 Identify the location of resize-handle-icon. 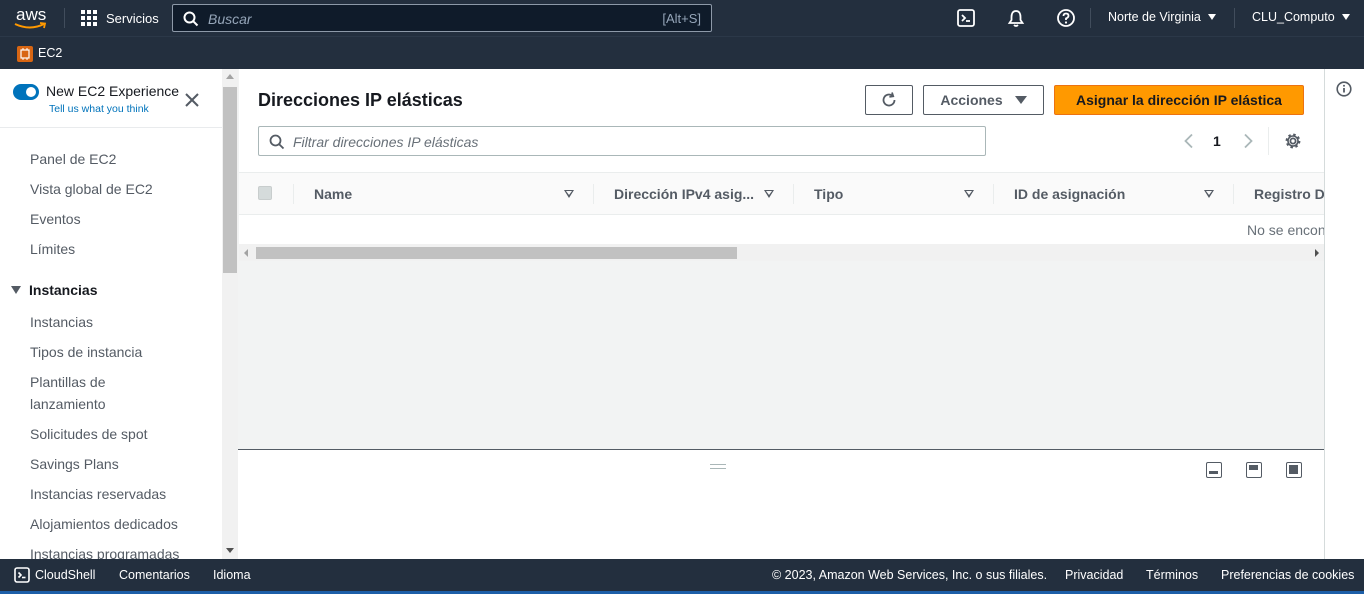
(718, 466).